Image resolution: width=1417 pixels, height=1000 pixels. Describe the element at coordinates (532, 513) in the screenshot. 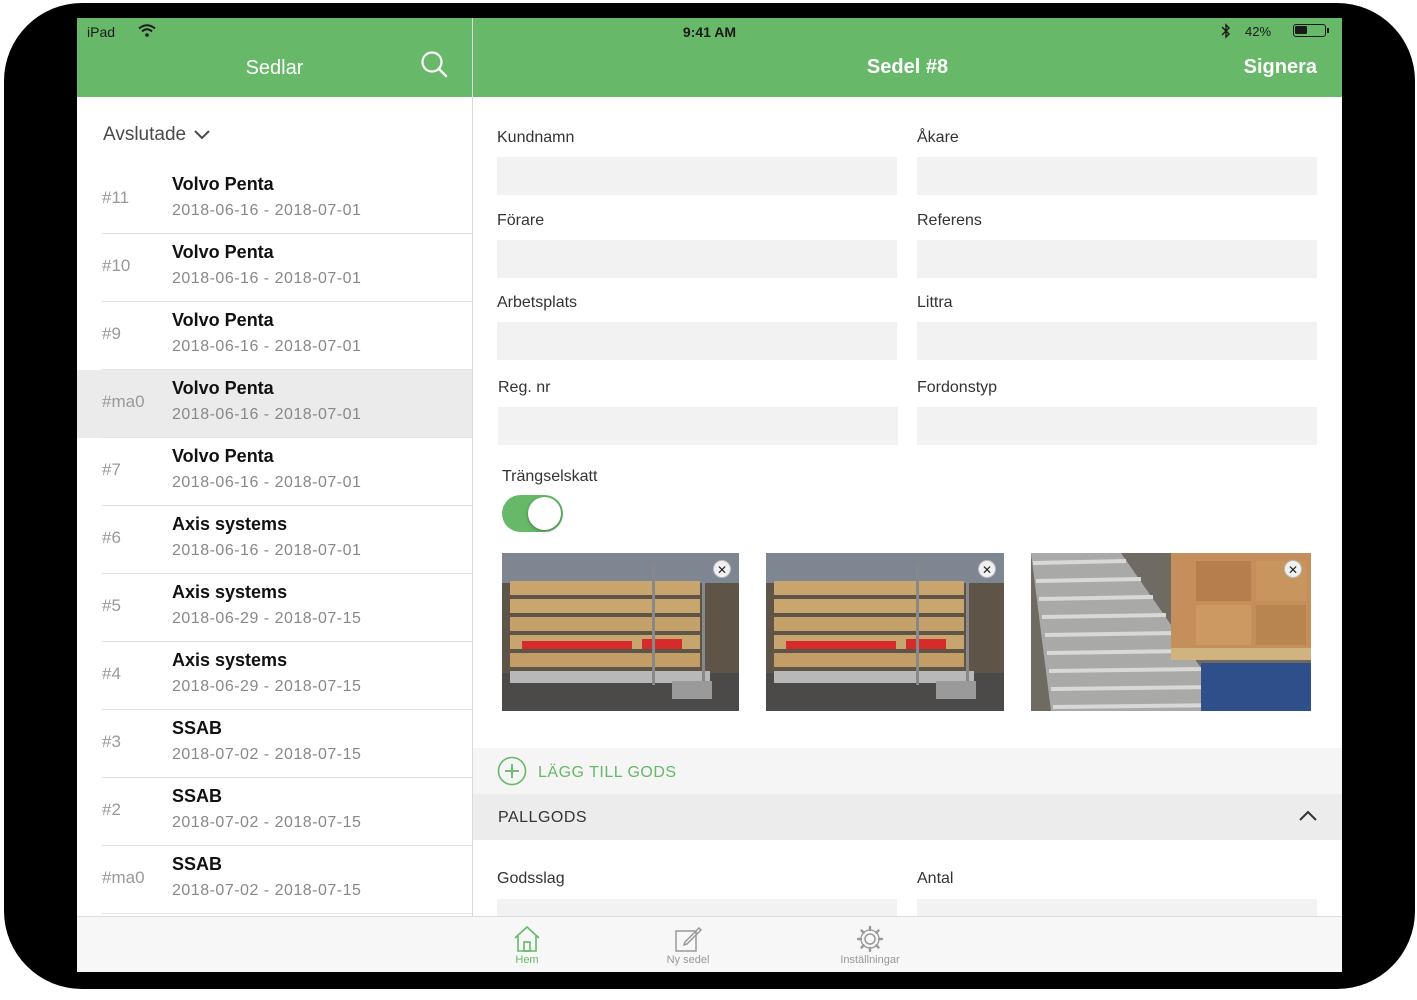

I see `trangselskatt-toggle` at that location.